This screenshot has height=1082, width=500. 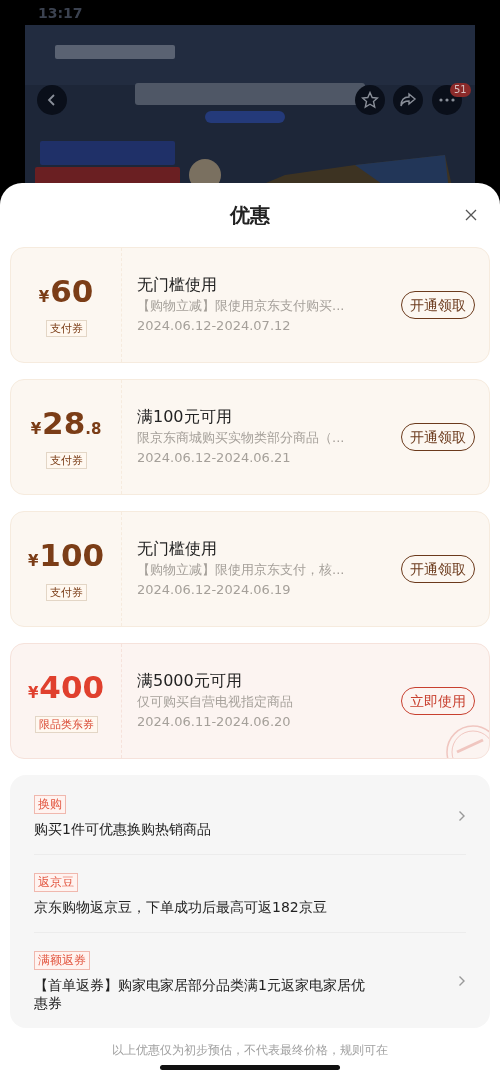 I want to click on coupon-validity: 2024.06.12-2024.07.12, so click(x=214, y=326).